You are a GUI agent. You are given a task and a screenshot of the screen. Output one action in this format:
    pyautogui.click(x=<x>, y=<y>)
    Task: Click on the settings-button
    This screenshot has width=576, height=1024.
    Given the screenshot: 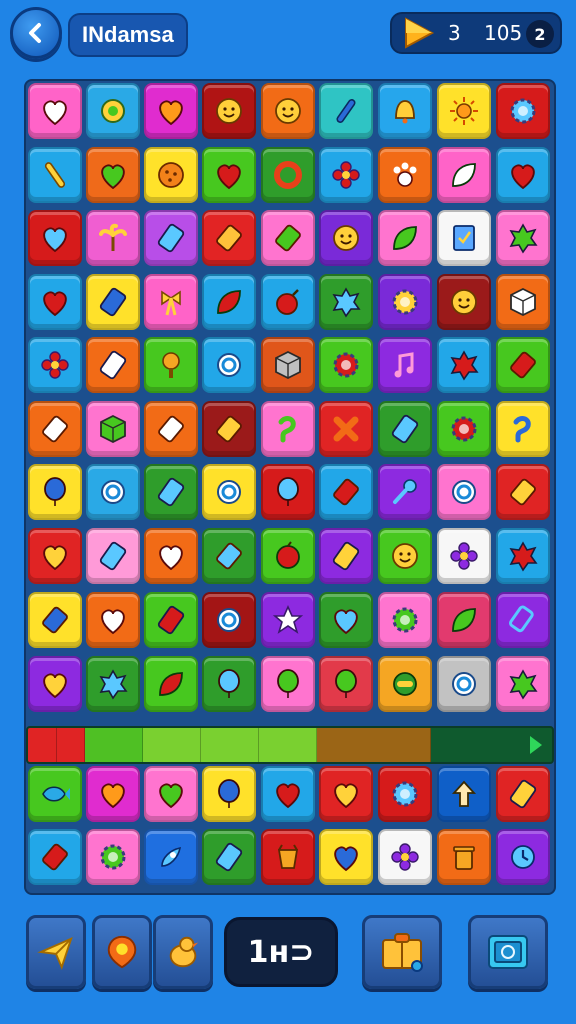 What is the action you would take?
    pyautogui.click(x=508, y=952)
    